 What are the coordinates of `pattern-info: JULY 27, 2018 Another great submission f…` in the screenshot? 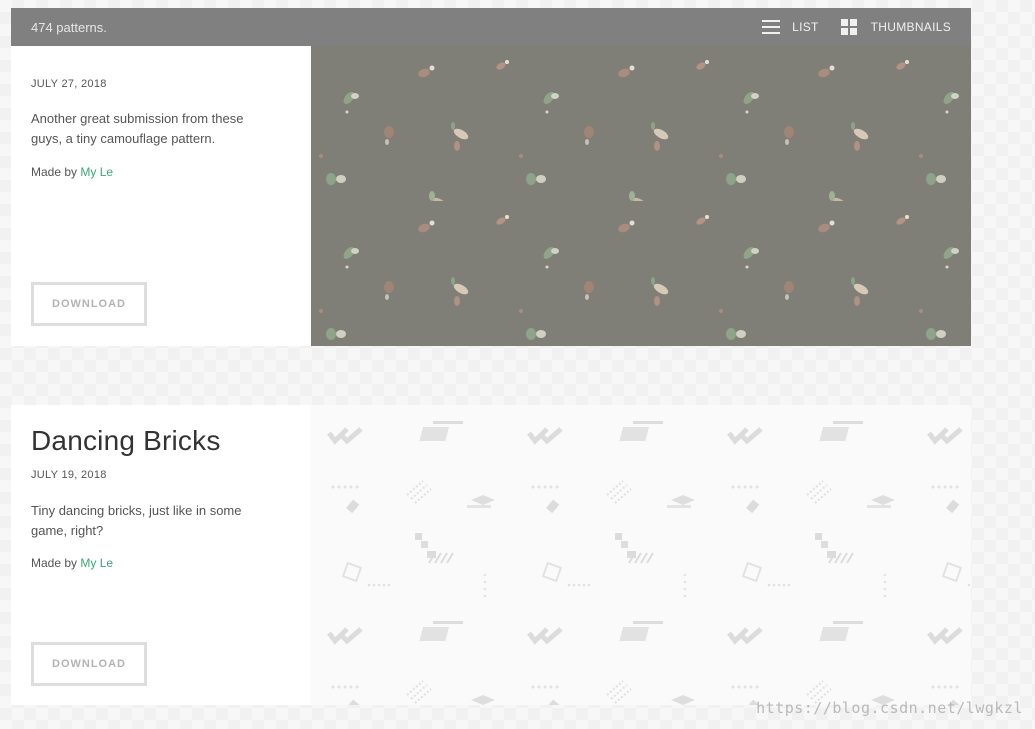 It's located at (161, 196).